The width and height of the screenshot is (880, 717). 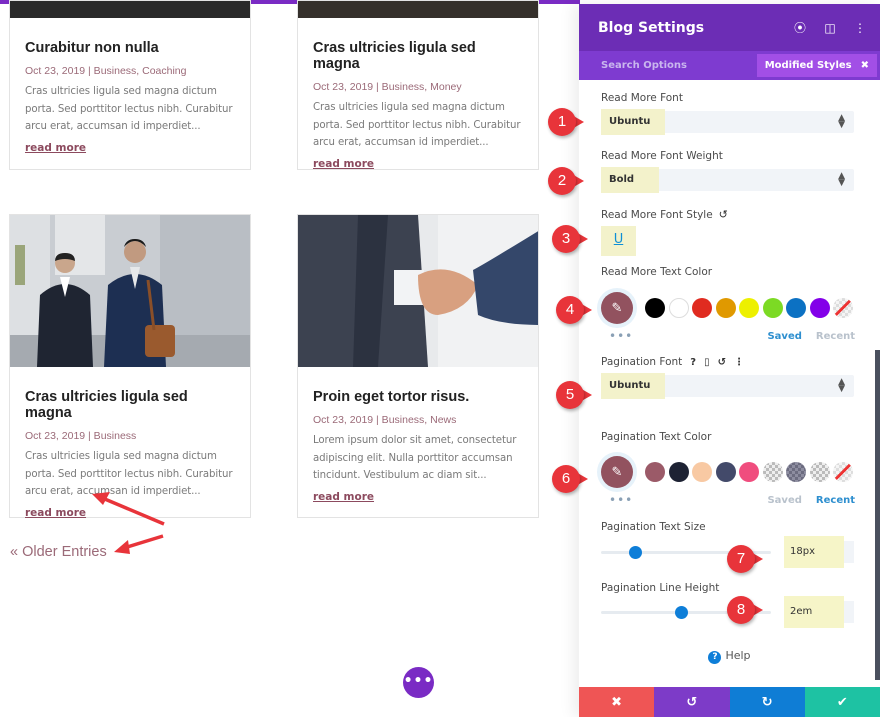 What do you see at coordinates (745, 559) in the screenshot?
I see `annotation-marker: 7` at bounding box center [745, 559].